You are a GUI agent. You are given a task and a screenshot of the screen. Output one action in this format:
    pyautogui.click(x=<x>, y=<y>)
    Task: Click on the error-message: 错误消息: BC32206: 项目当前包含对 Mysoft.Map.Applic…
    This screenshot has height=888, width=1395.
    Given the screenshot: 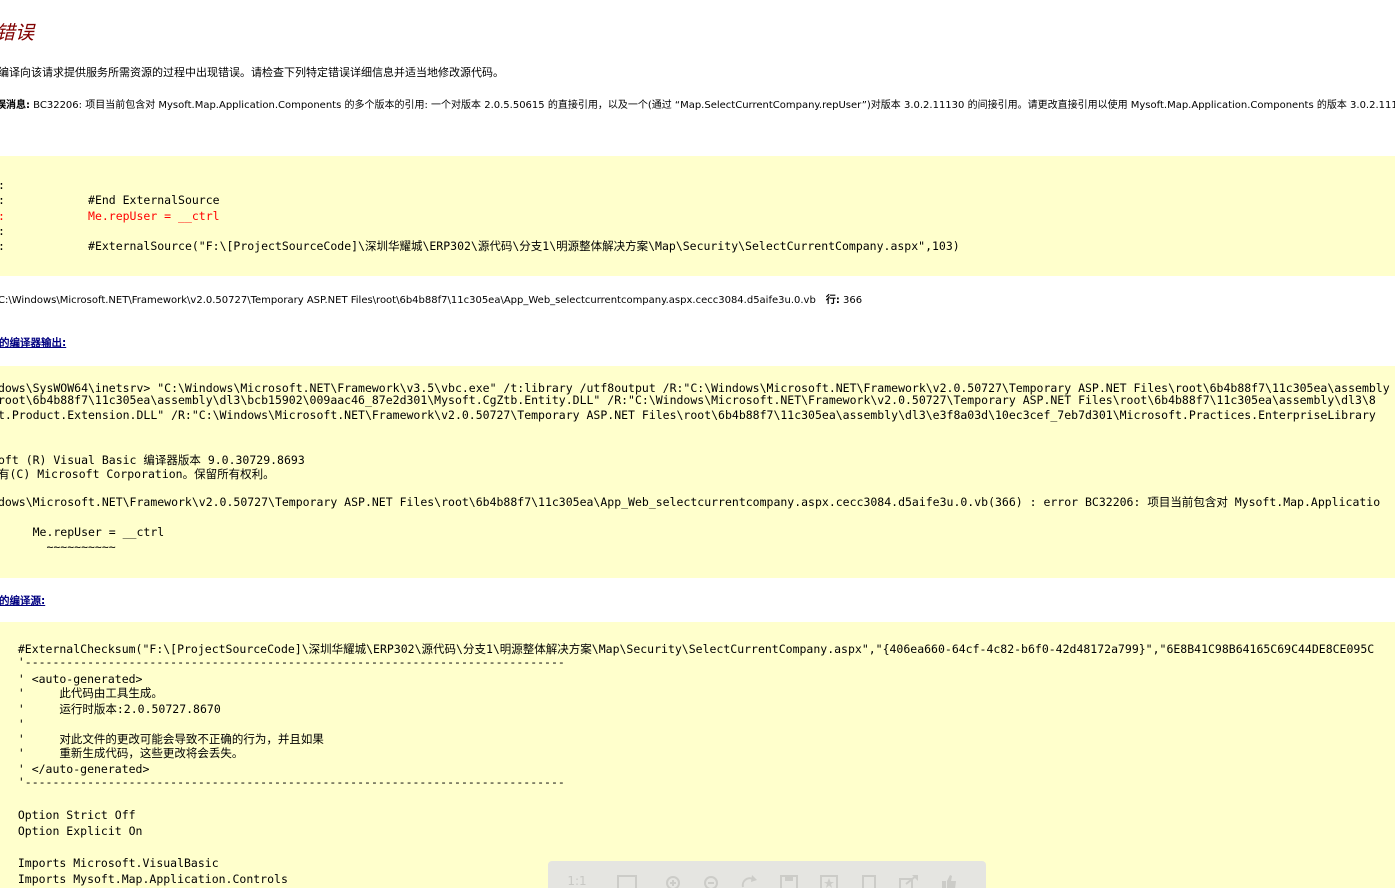 What is the action you would take?
    pyautogui.click(x=697, y=103)
    